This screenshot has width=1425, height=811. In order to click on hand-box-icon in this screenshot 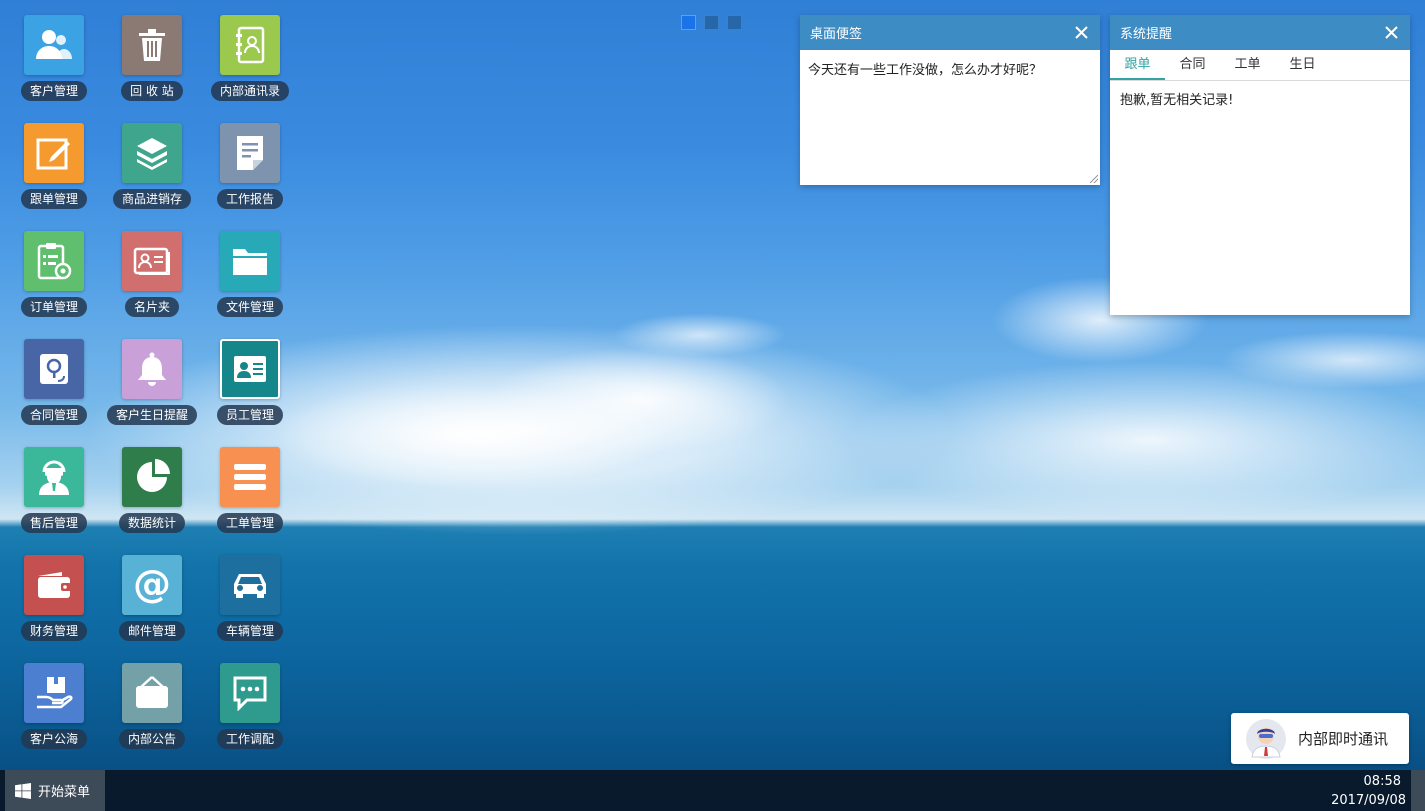, I will do `click(54, 693)`.